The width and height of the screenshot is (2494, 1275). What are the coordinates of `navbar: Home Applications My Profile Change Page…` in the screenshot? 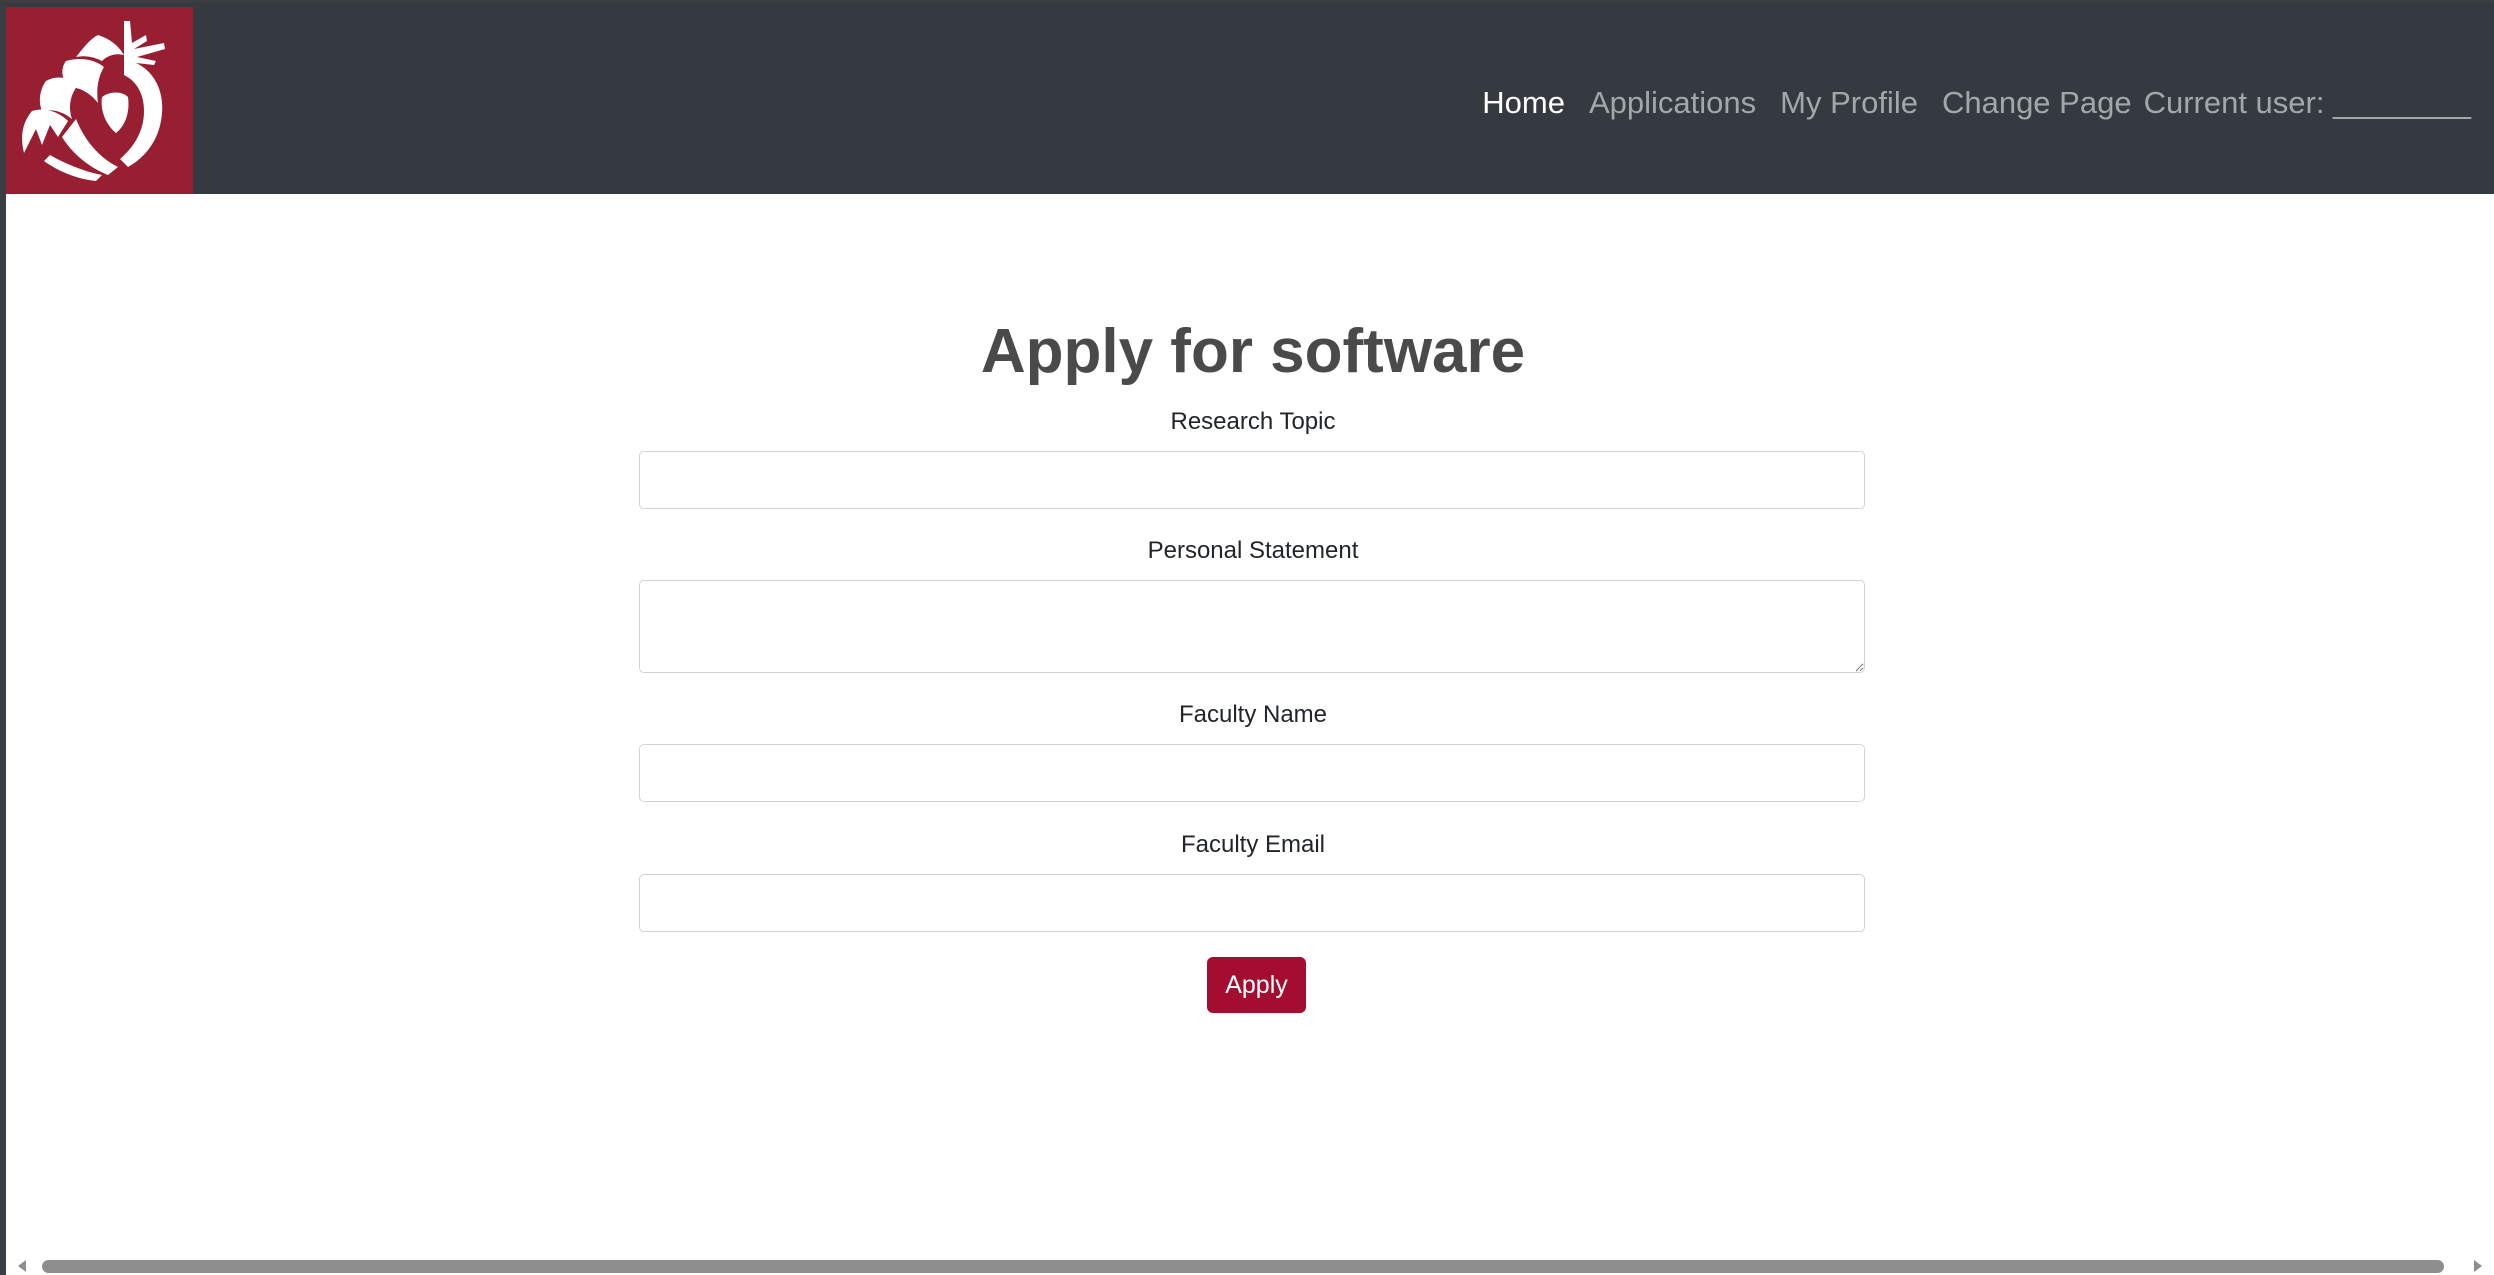 It's located at (1250, 98).